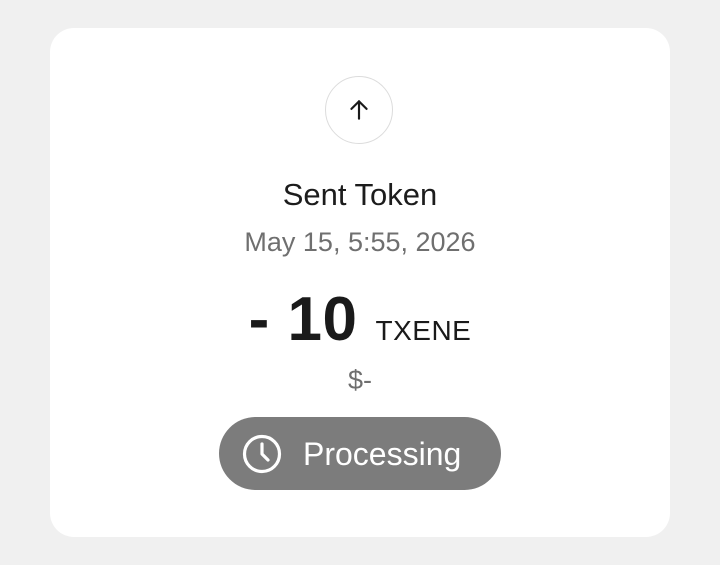 The height and width of the screenshot is (565, 720). I want to click on arrow-up-icon, so click(359, 110).